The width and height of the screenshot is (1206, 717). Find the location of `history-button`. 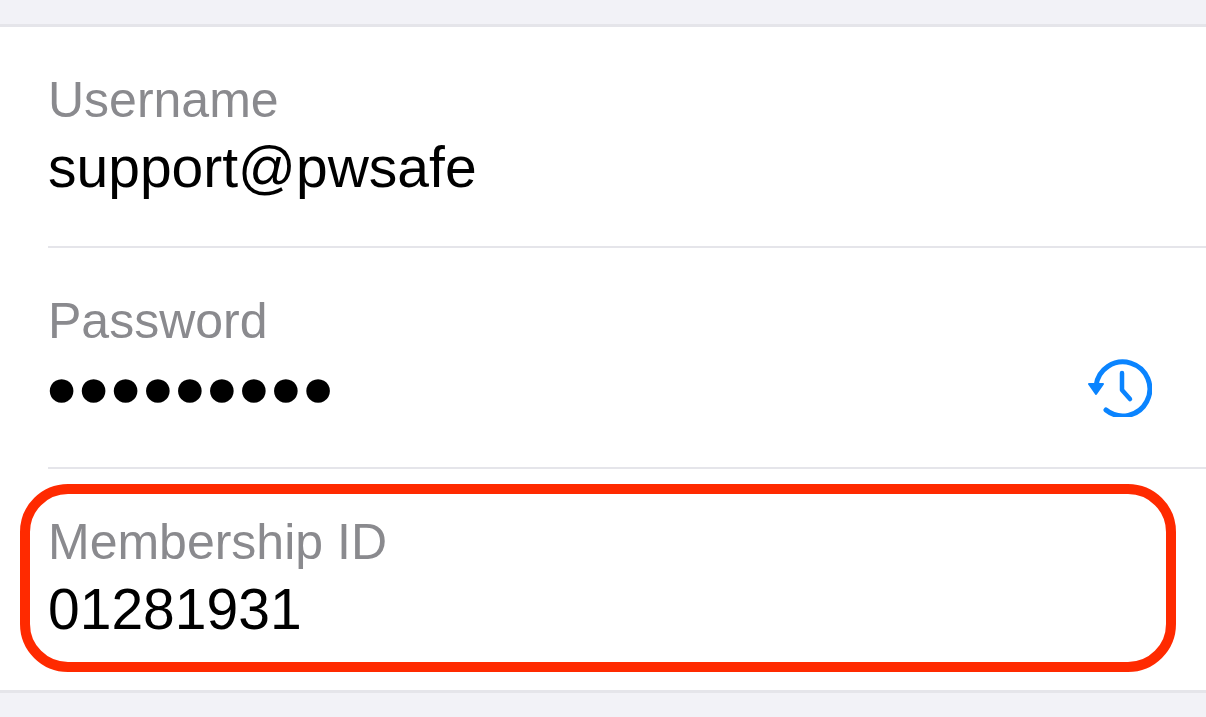

history-button is located at coordinates (1120, 388).